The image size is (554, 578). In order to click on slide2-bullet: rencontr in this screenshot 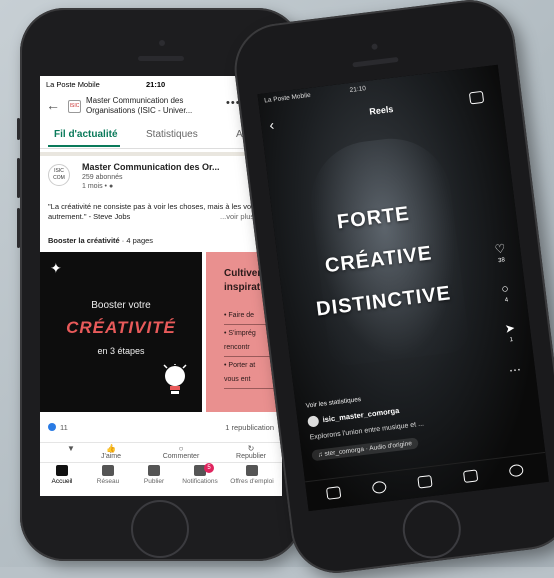, I will do `click(237, 347)`.